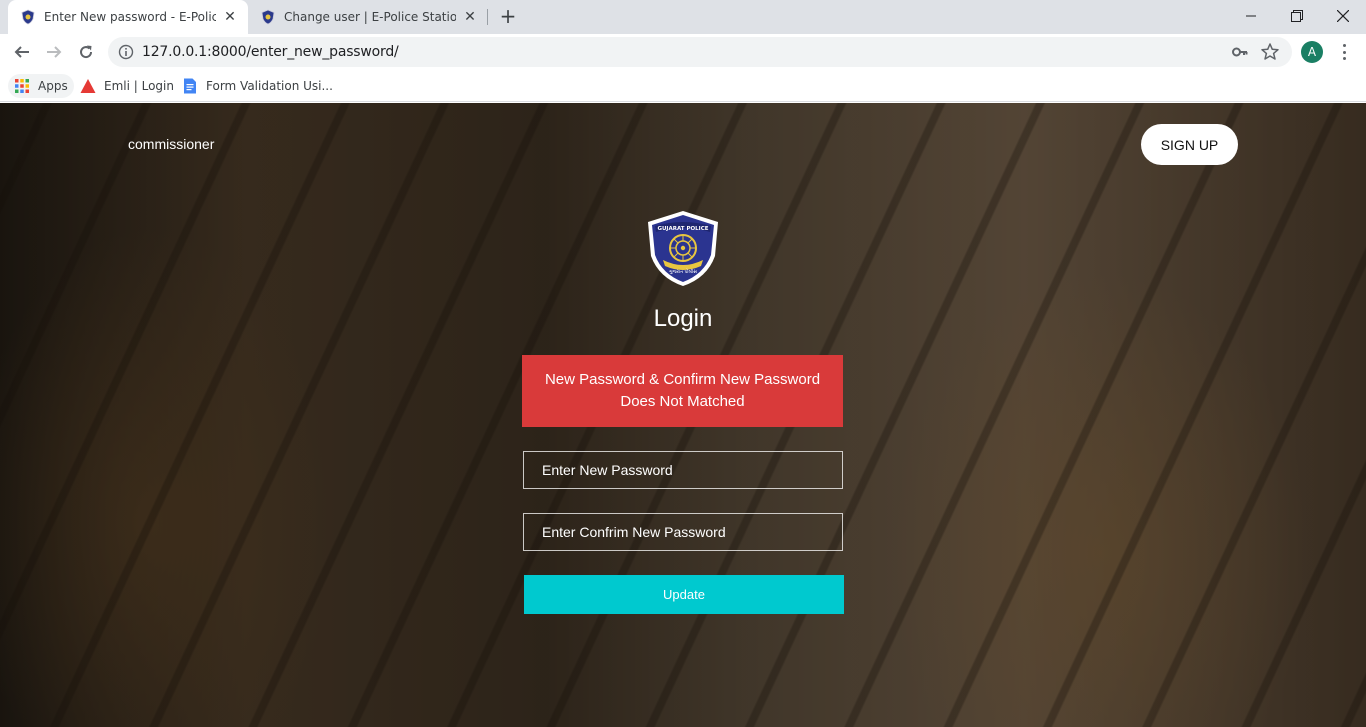  Describe the element at coordinates (53, 86) in the screenshot. I see `bookmark-label: Apps` at that location.